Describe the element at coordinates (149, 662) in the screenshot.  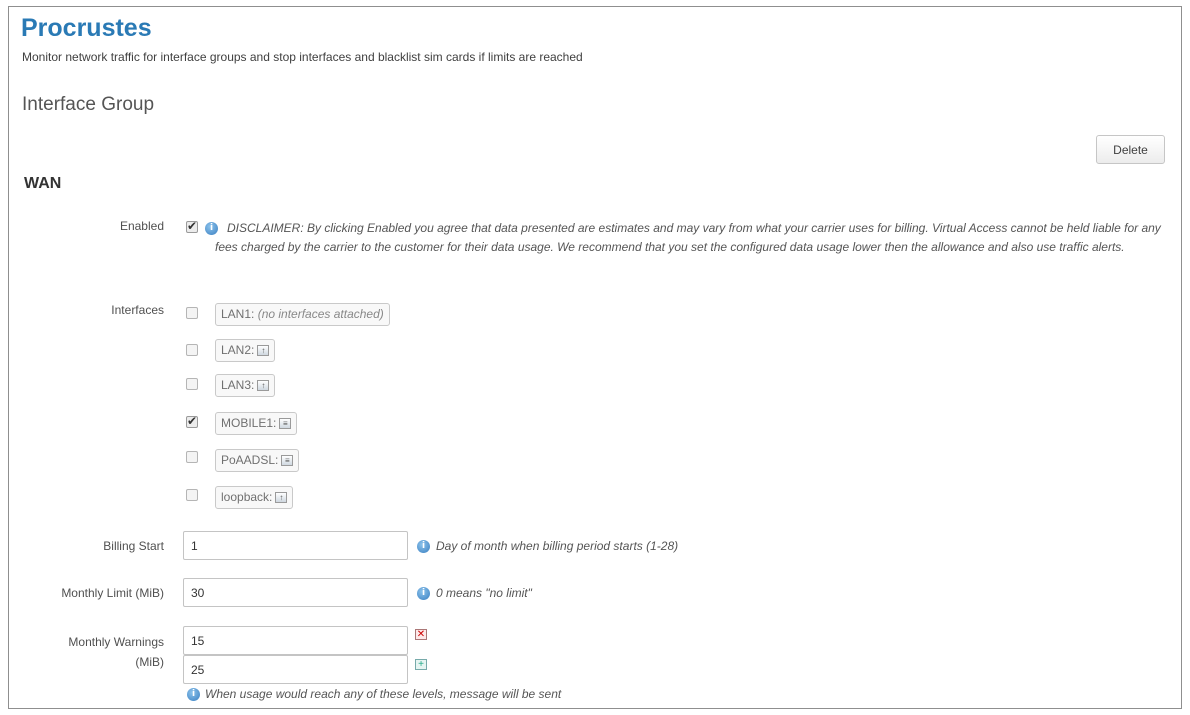
I see `monthly-warnings-label-line2: (MiB)` at that location.